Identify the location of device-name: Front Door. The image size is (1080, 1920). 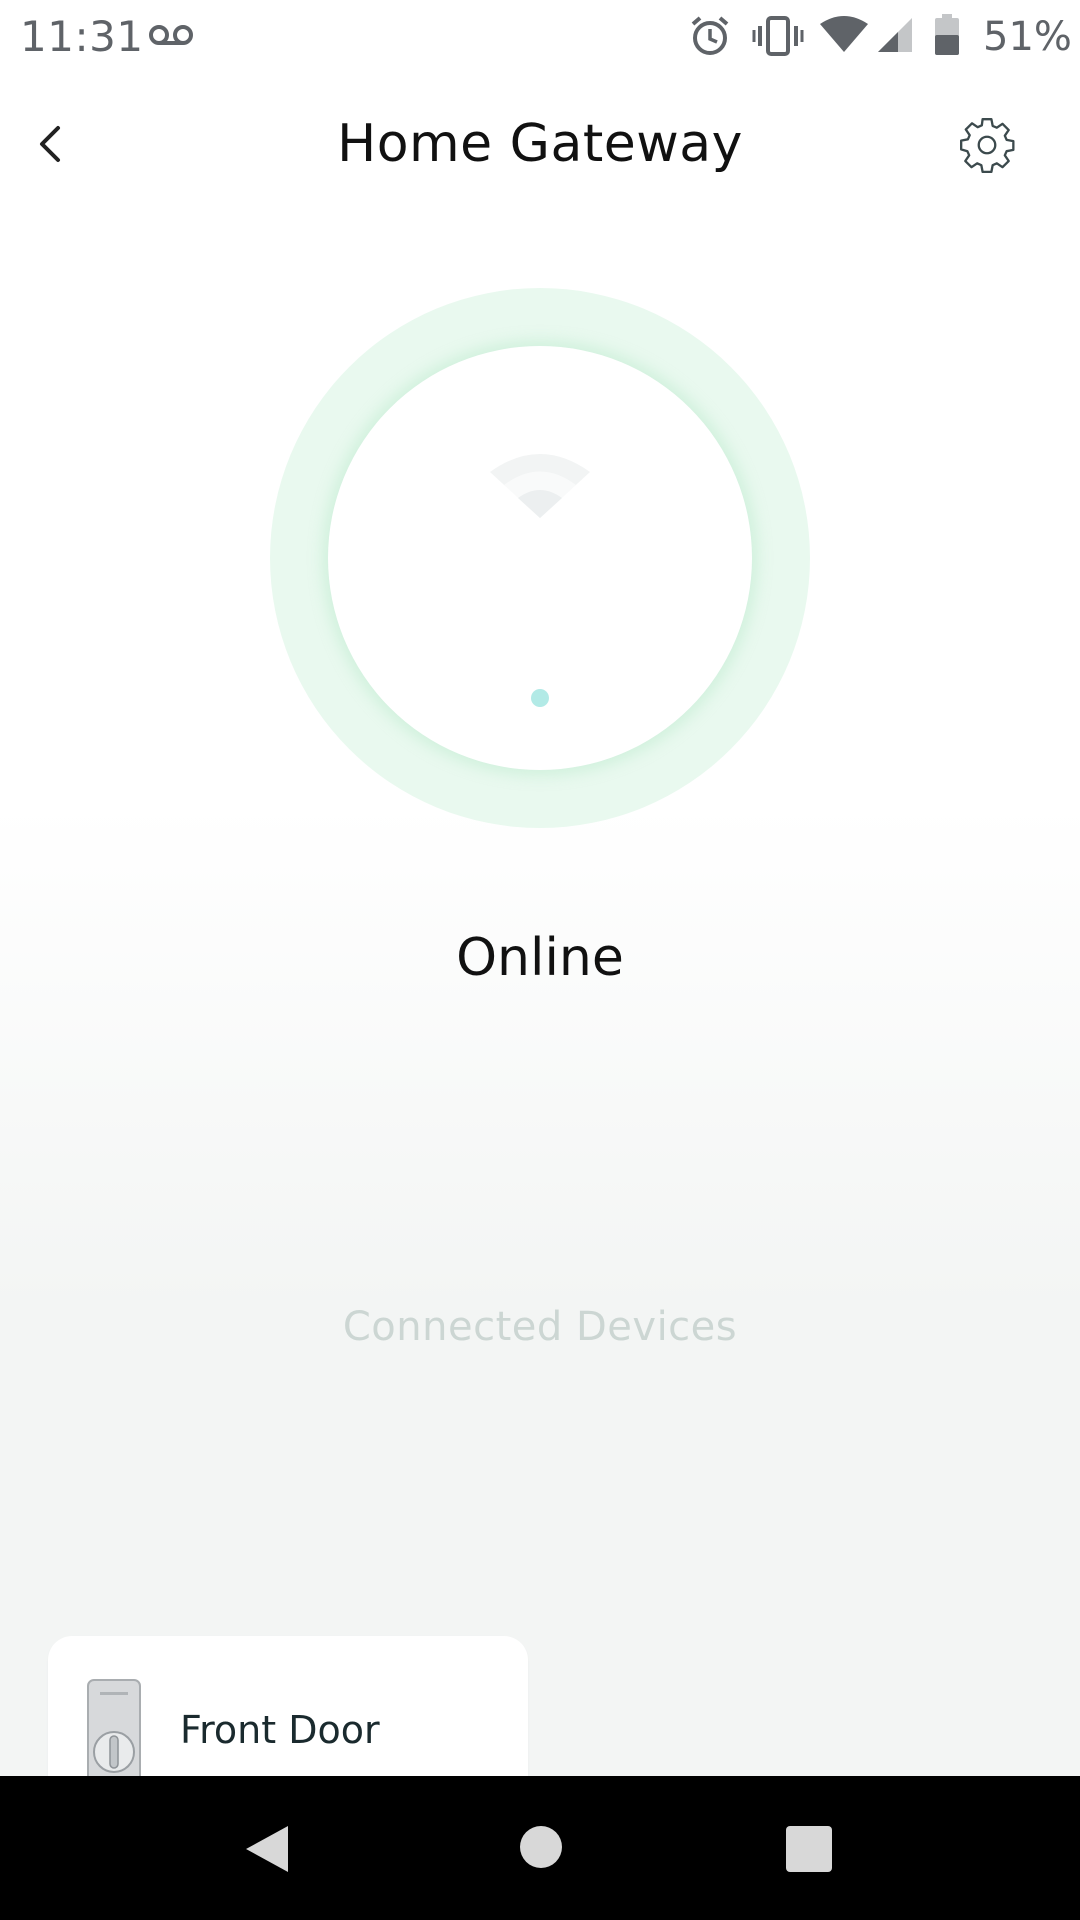
(280, 1730).